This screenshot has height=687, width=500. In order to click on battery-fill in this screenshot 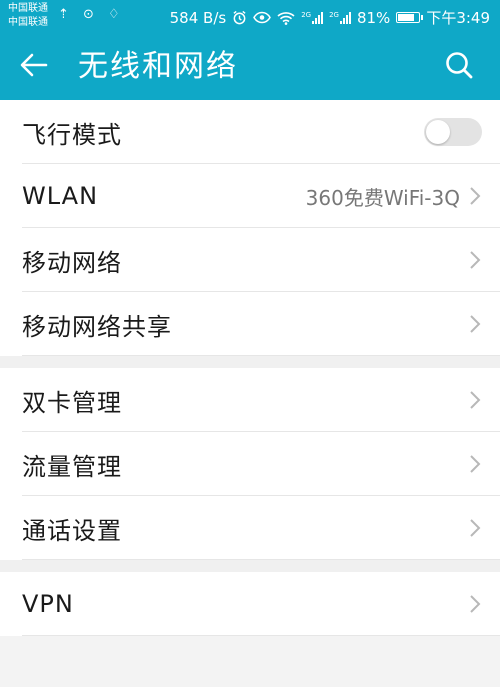, I will do `click(406, 17)`.